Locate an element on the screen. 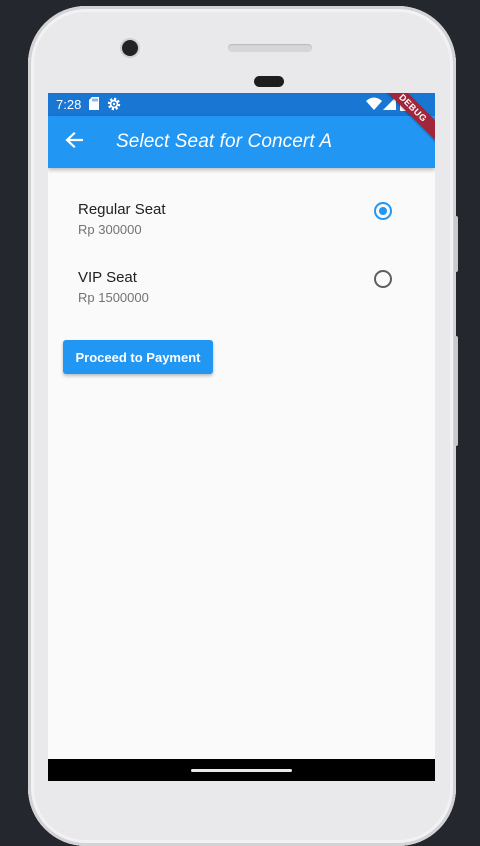 The width and height of the screenshot is (480, 846). seat-option-regular: Regular Seat Rp 300000 is located at coordinates (241, 231).